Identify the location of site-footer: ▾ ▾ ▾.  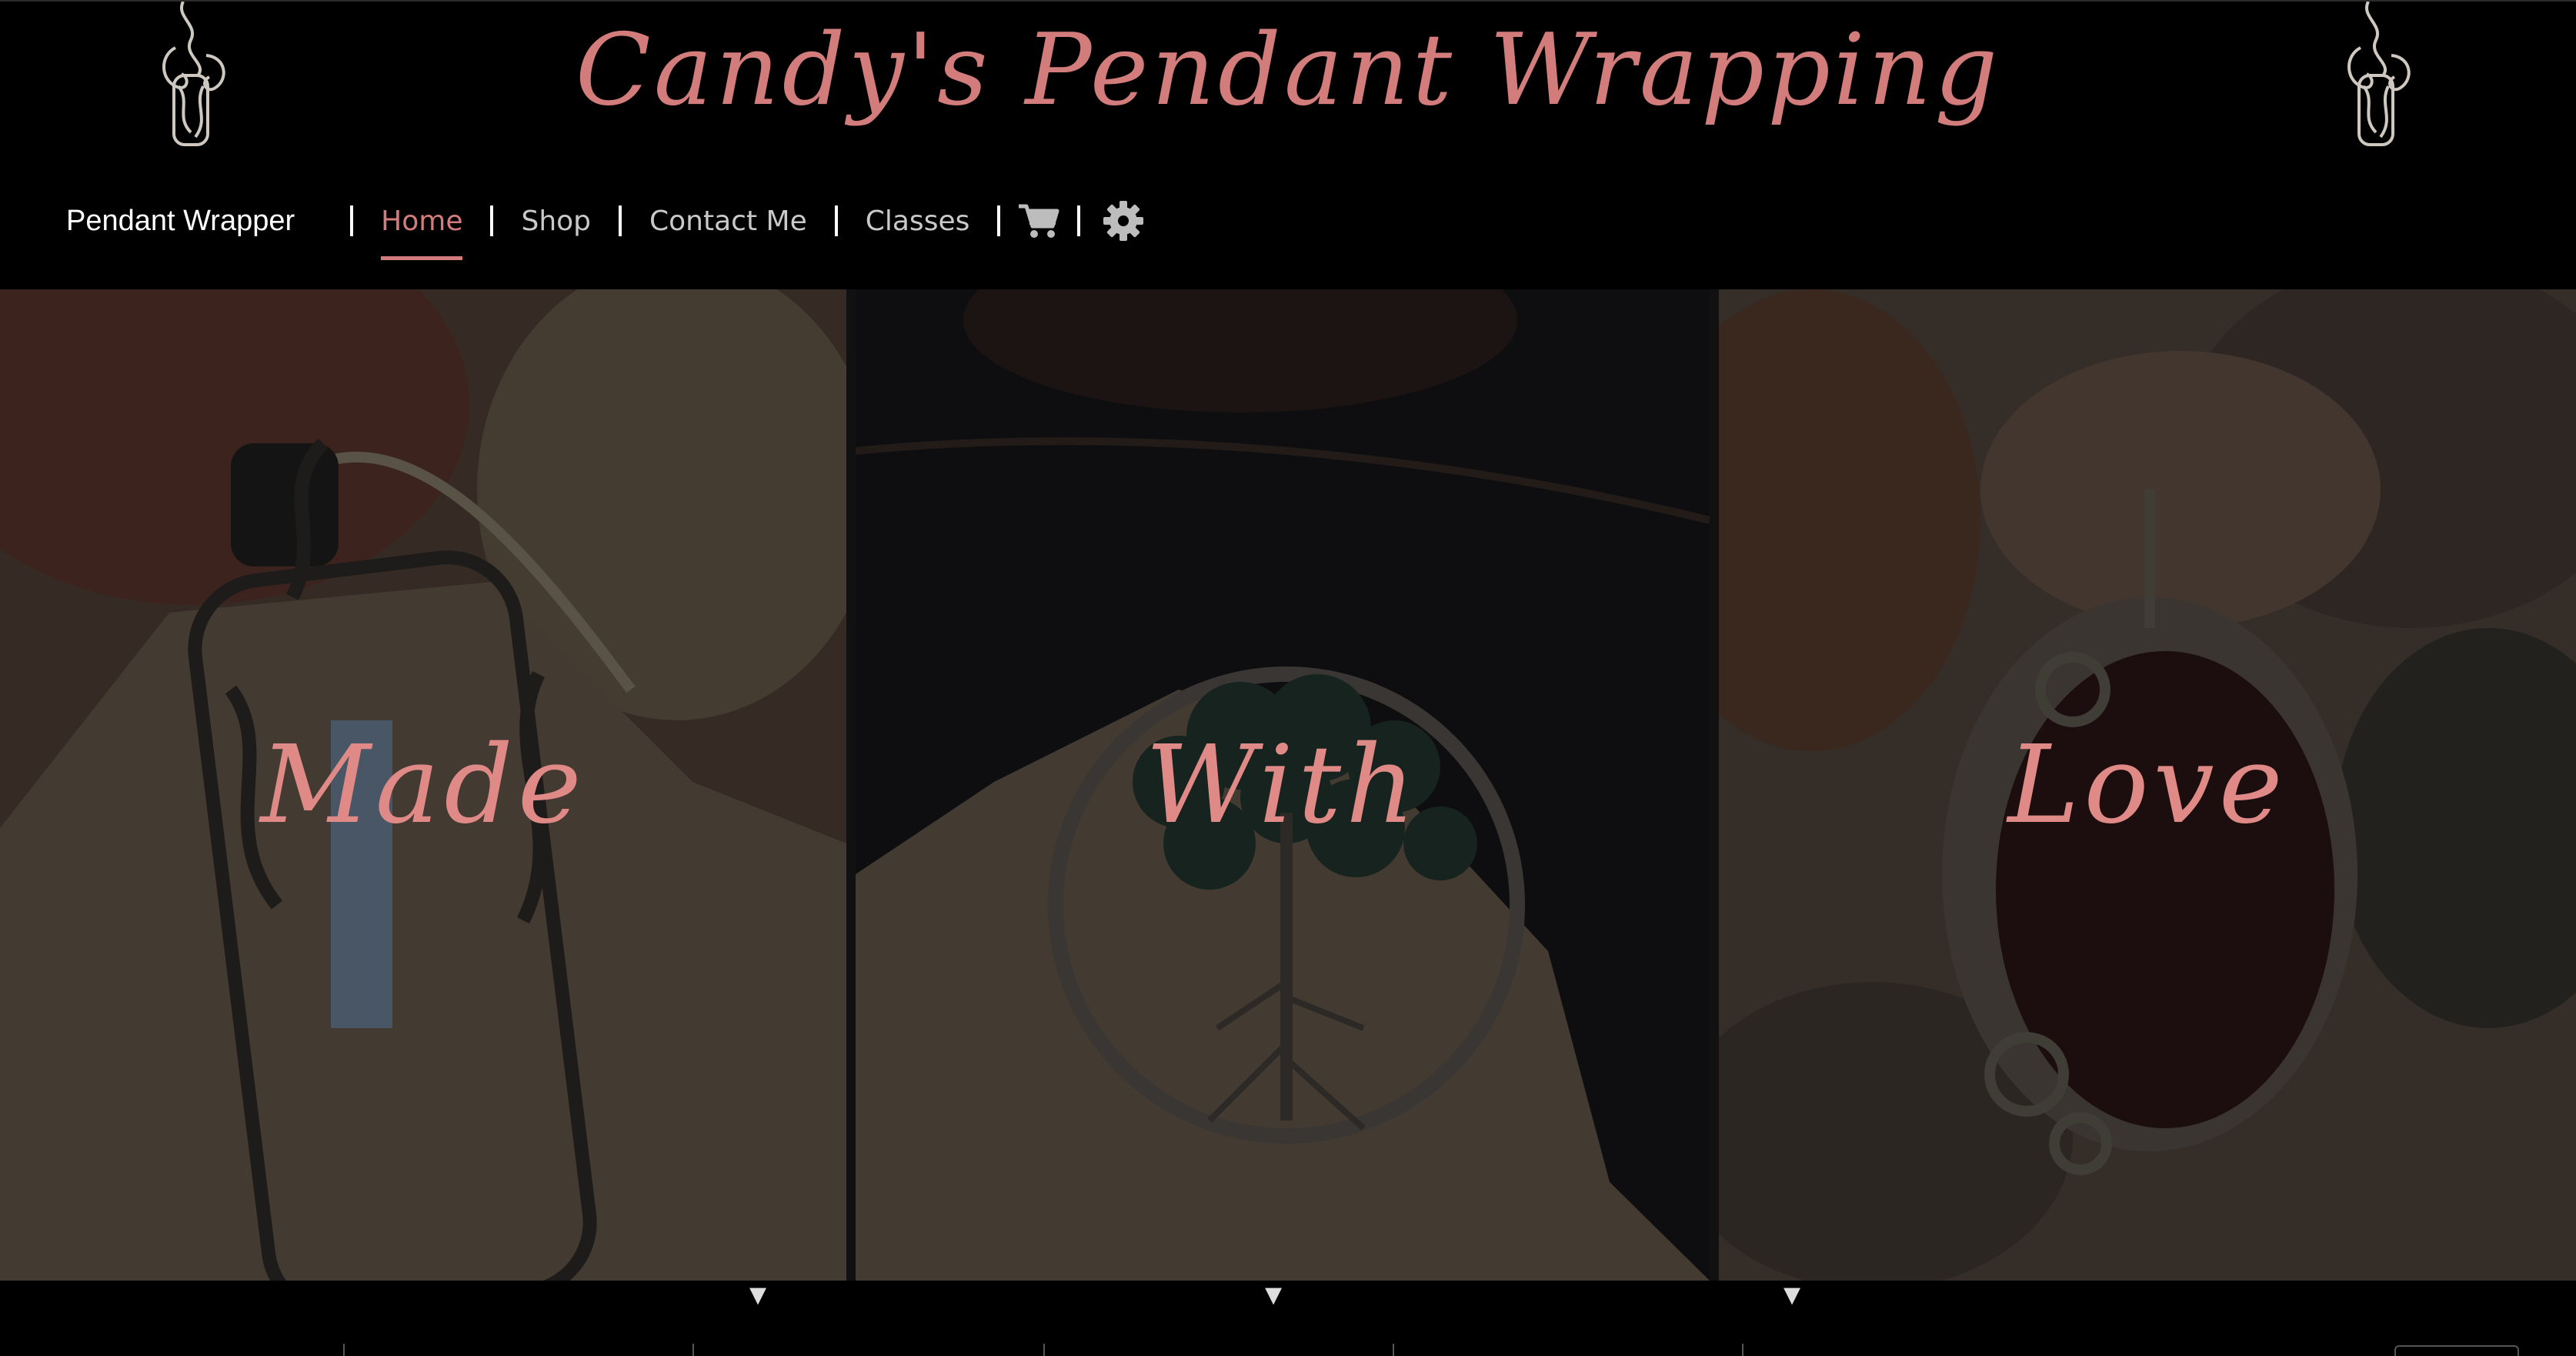
(1288, 1317).